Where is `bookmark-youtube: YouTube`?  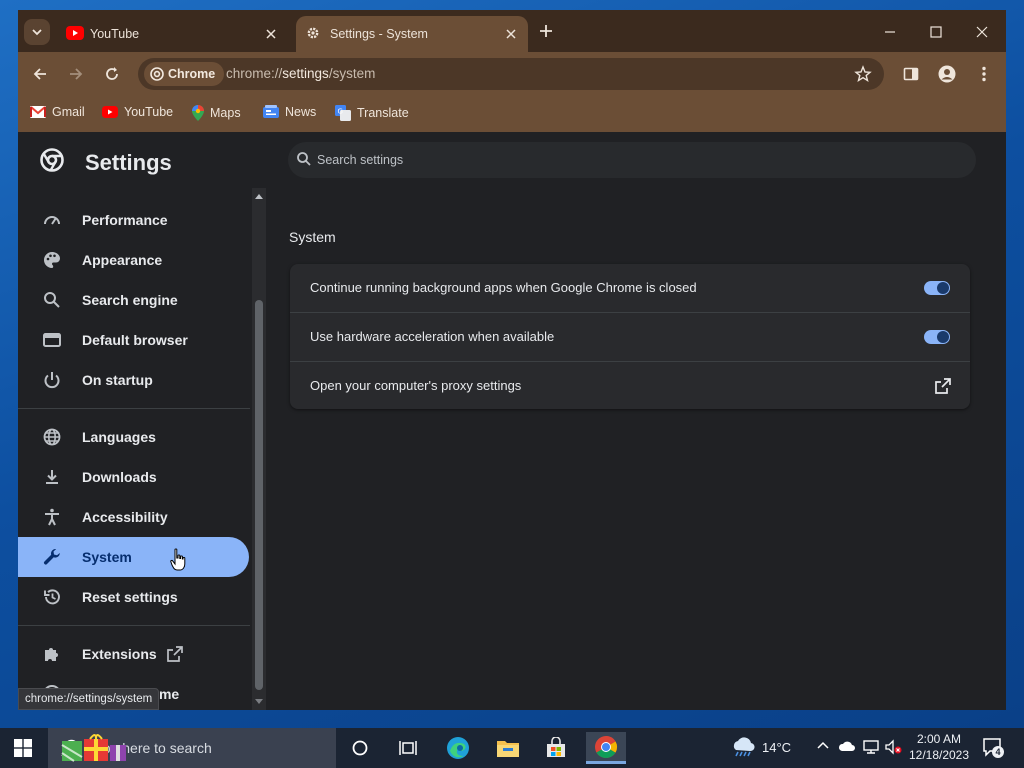
bookmark-youtube: YouTube is located at coordinates (137, 112).